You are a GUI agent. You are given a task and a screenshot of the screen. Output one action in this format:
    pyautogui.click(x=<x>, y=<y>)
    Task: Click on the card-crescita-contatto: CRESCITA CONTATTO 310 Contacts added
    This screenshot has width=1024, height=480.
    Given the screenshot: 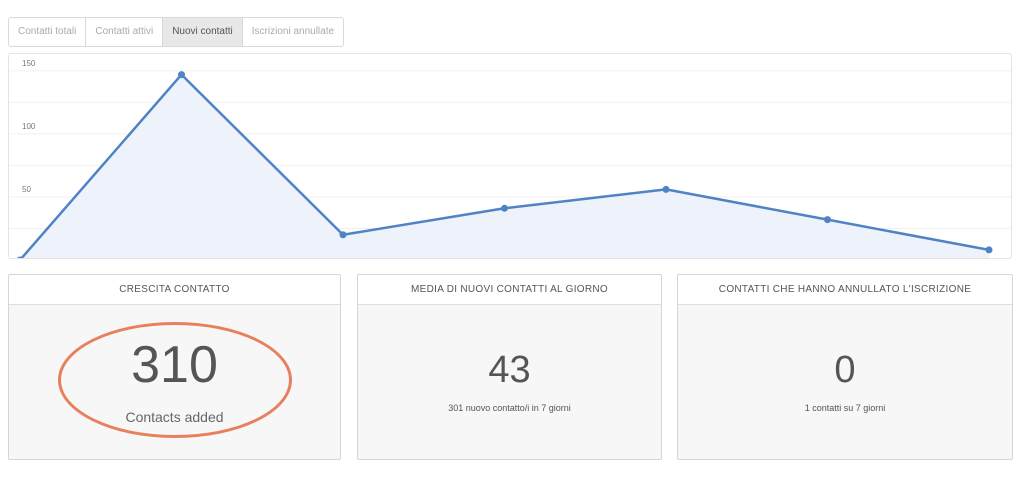 What is the action you would take?
    pyautogui.click(x=174, y=367)
    